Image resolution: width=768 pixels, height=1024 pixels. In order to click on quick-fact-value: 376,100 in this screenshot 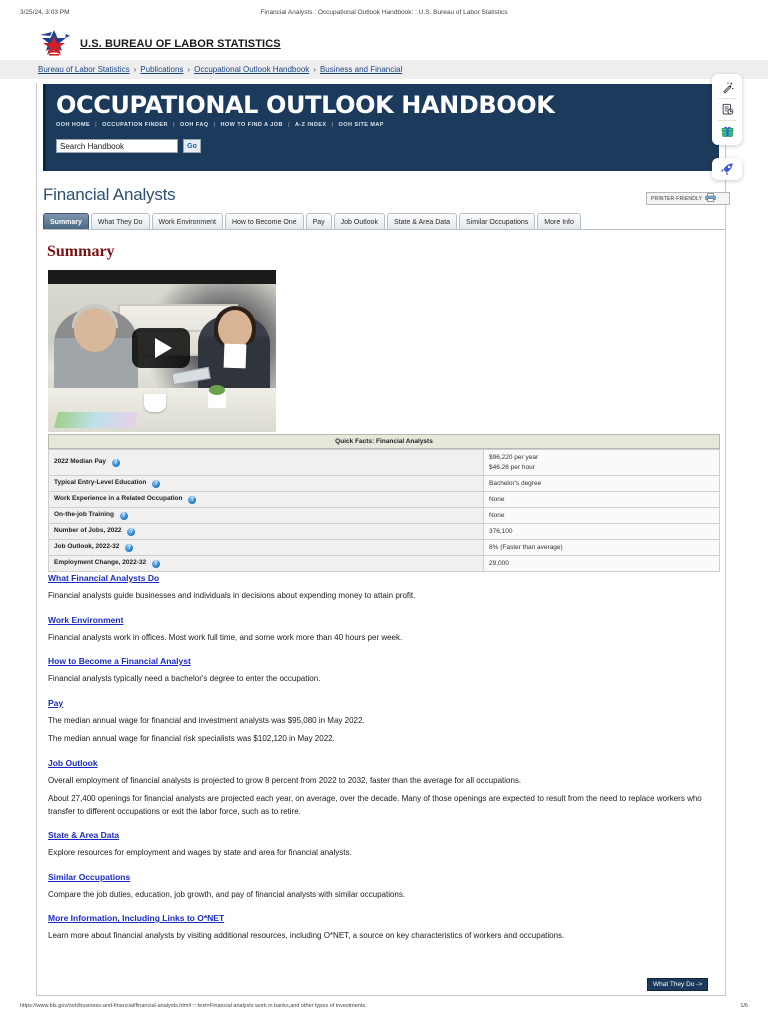, I will do `click(601, 531)`.